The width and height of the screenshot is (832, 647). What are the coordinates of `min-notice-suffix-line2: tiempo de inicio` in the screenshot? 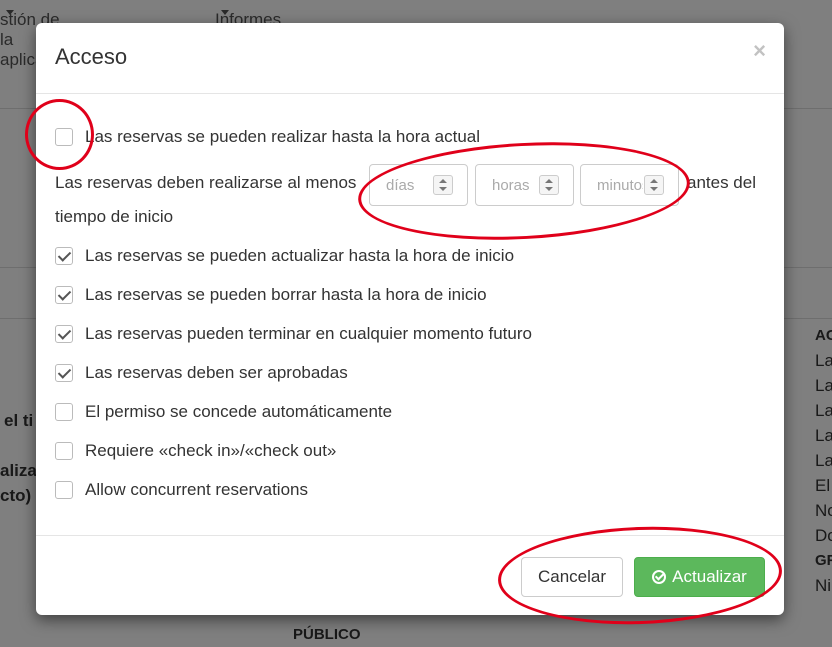 It's located at (114, 216).